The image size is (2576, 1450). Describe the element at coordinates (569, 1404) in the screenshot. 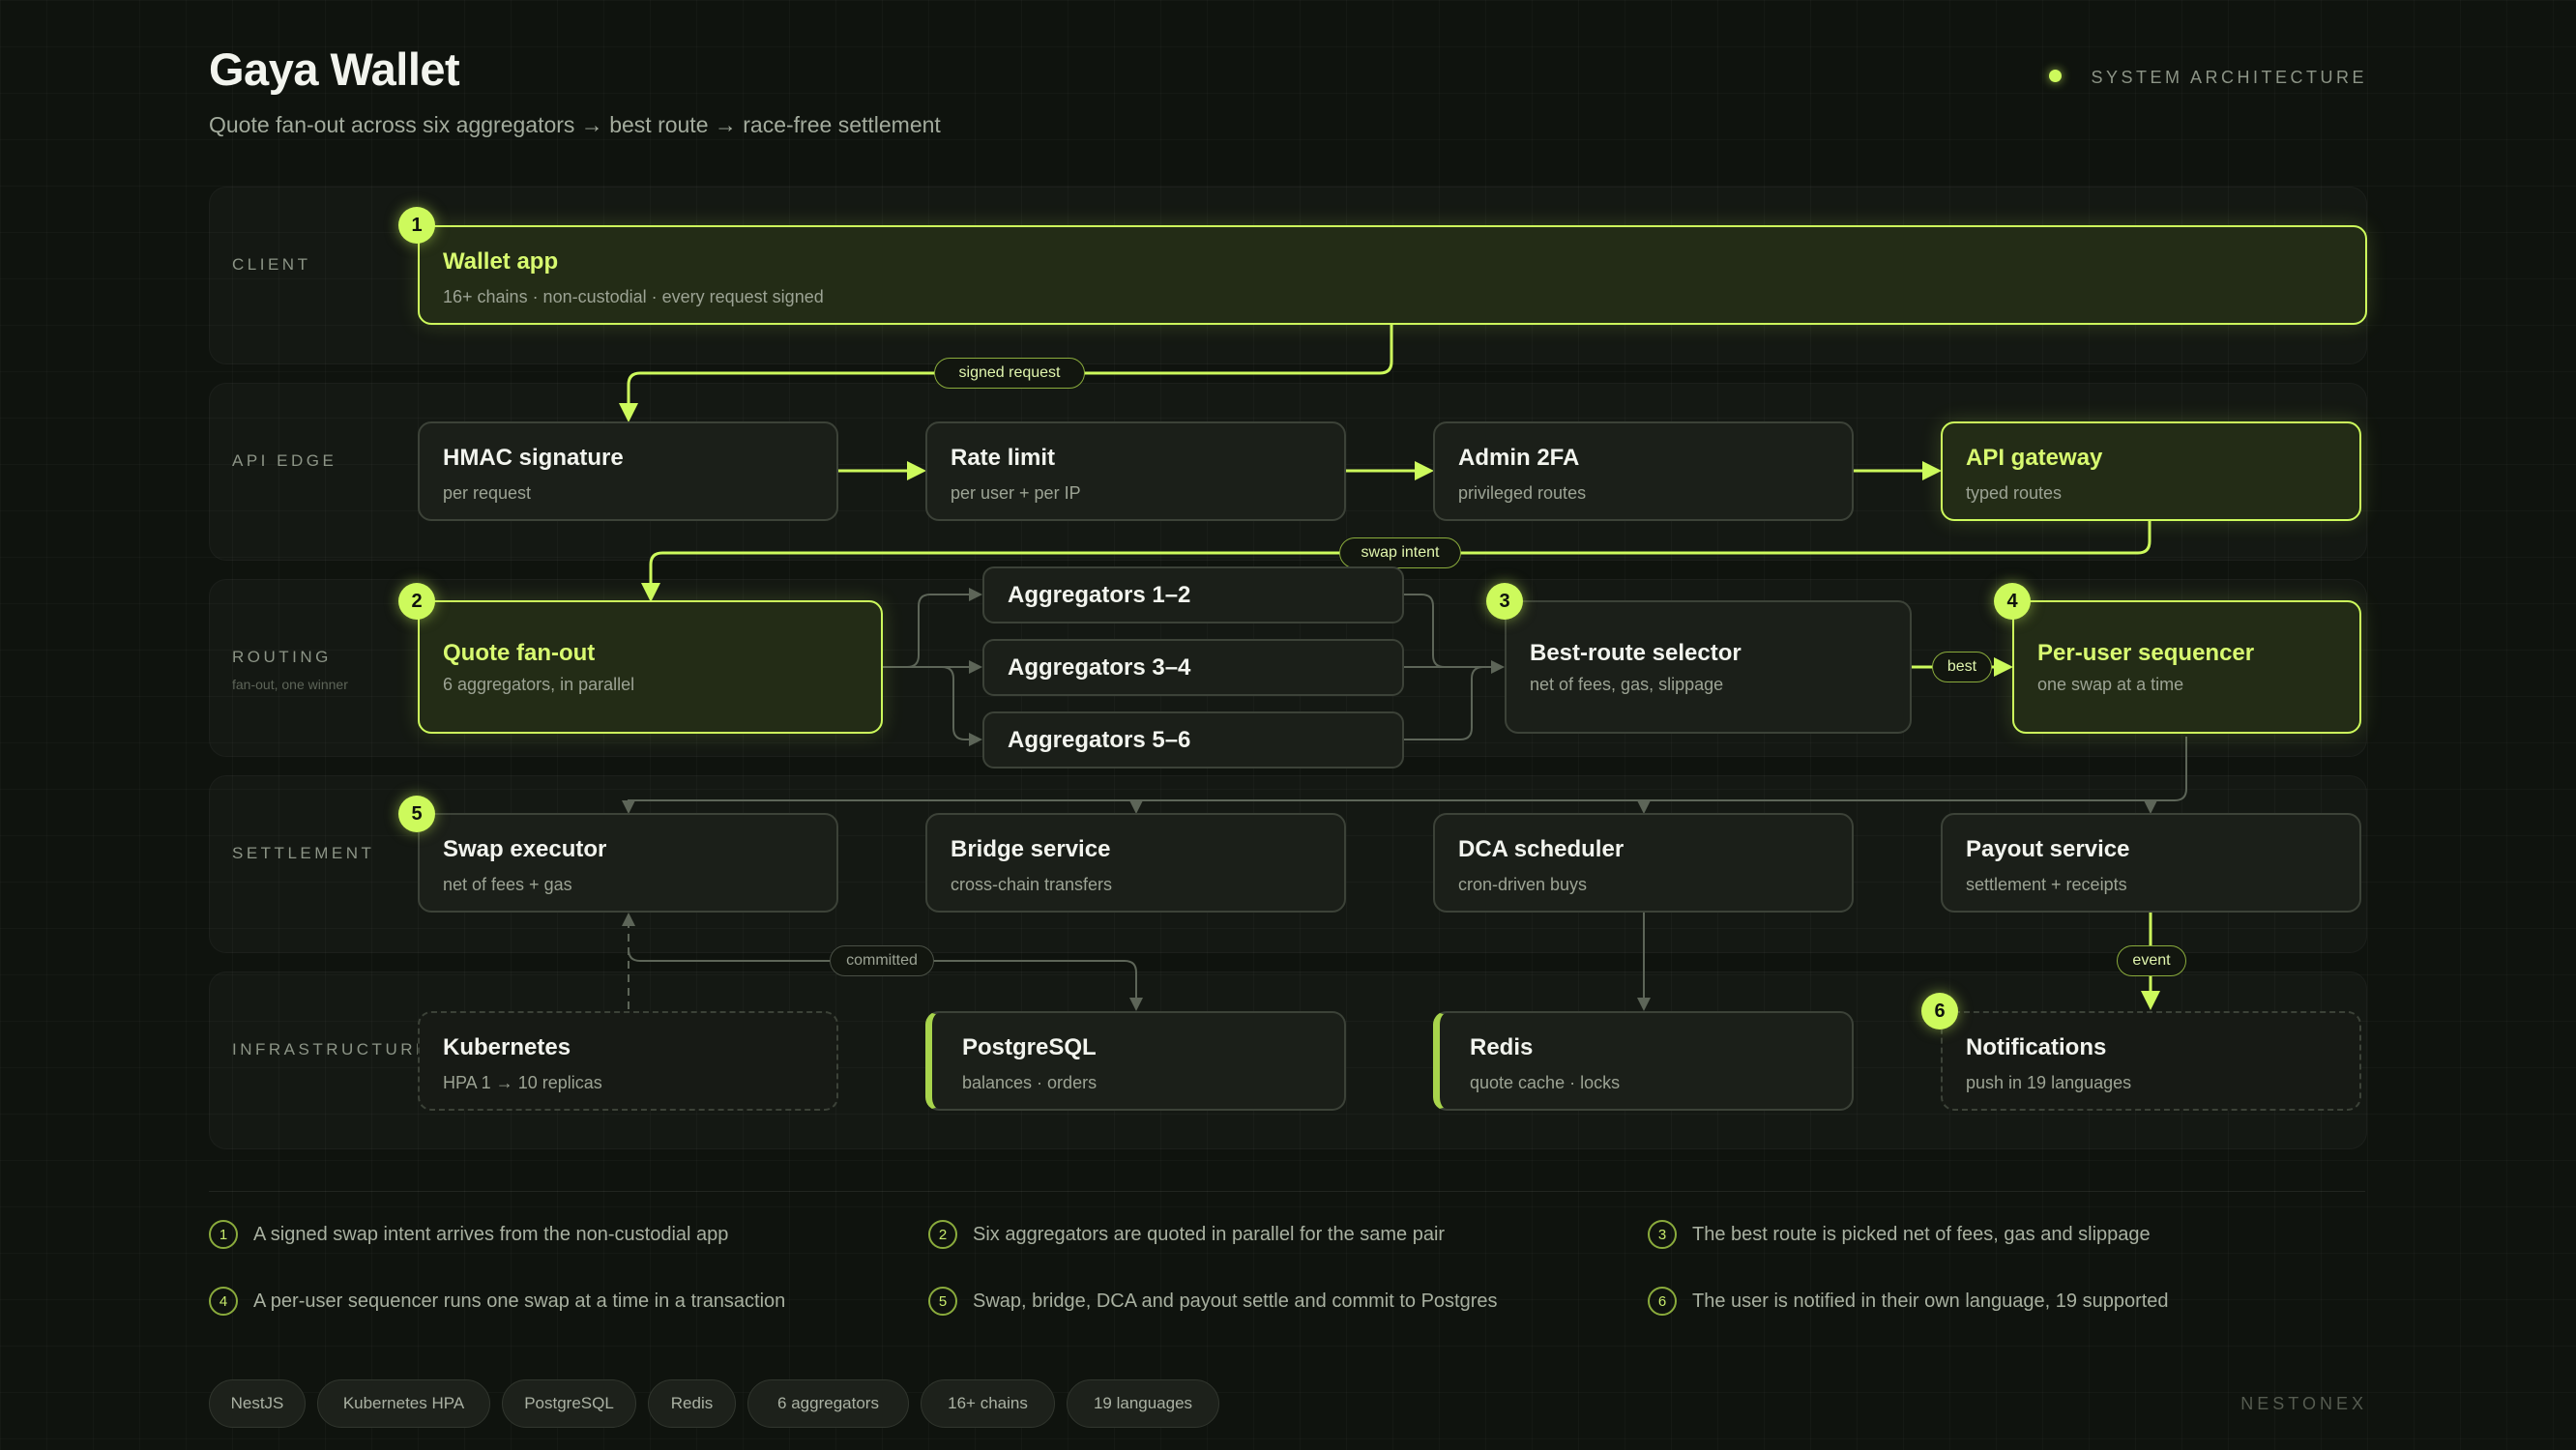

I see `tech-chip: PostgreSQL` at that location.